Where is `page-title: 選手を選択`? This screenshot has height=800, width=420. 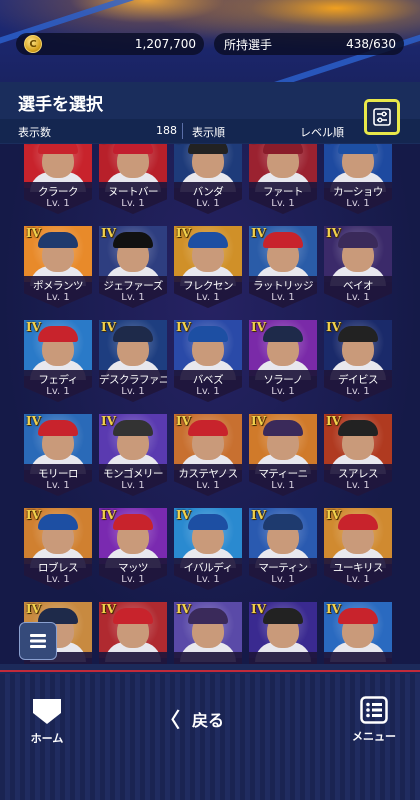
page-title: 選手を選択 is located at coordinates (60, 105).